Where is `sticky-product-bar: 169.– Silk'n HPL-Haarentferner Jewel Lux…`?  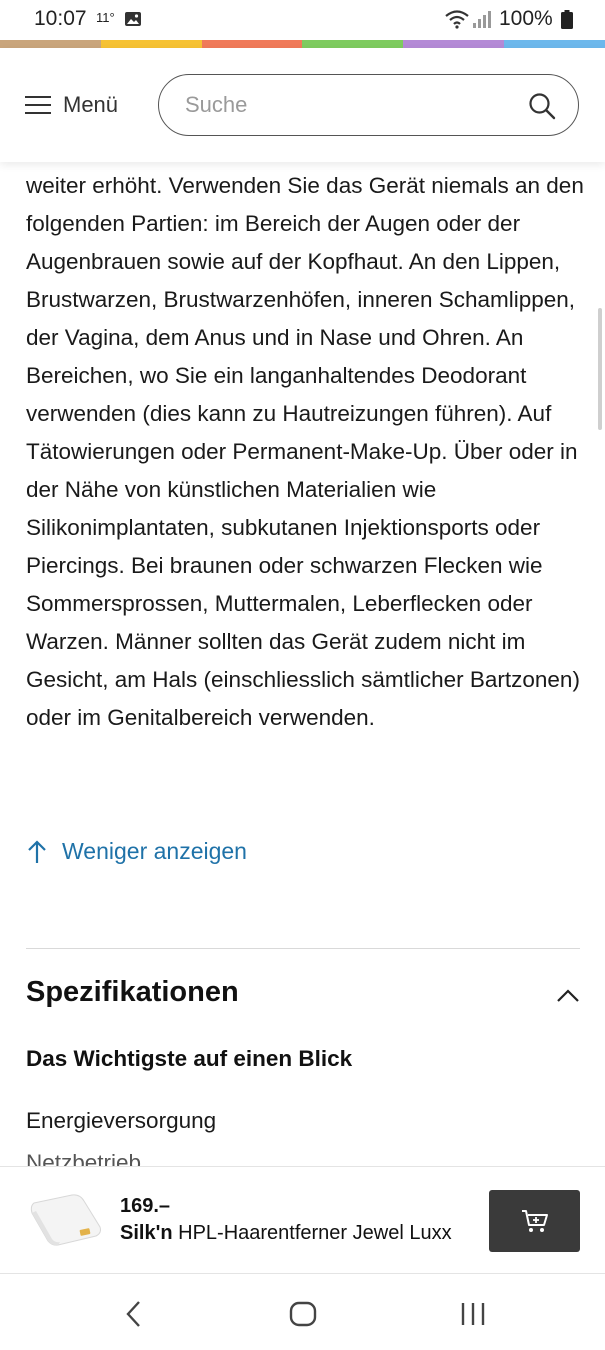
sticky-product-bar: 169.– Silk'n HPL-Haarentferner Jewel Lux… is located at coordinates (302, 1220).